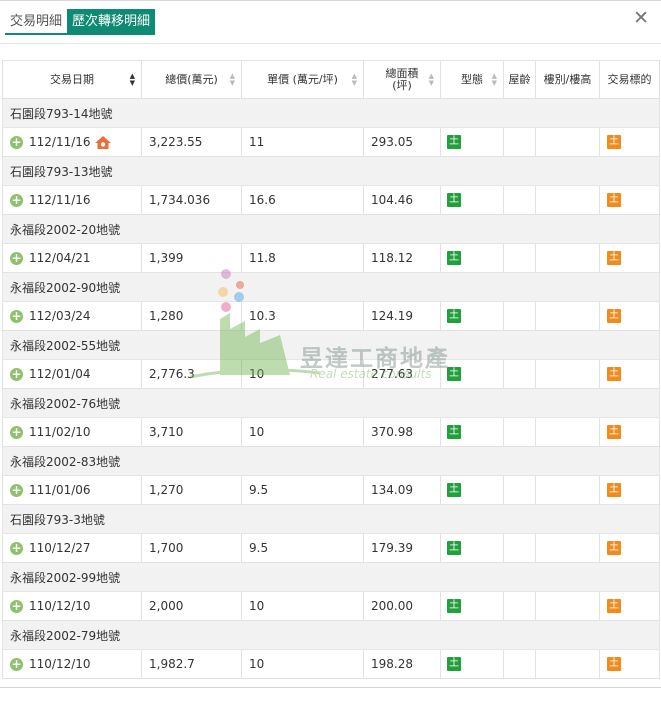 The image size is (661, 709). I want to click on tab-transfer-history: 歷次轉移明細, so click(111, 22).